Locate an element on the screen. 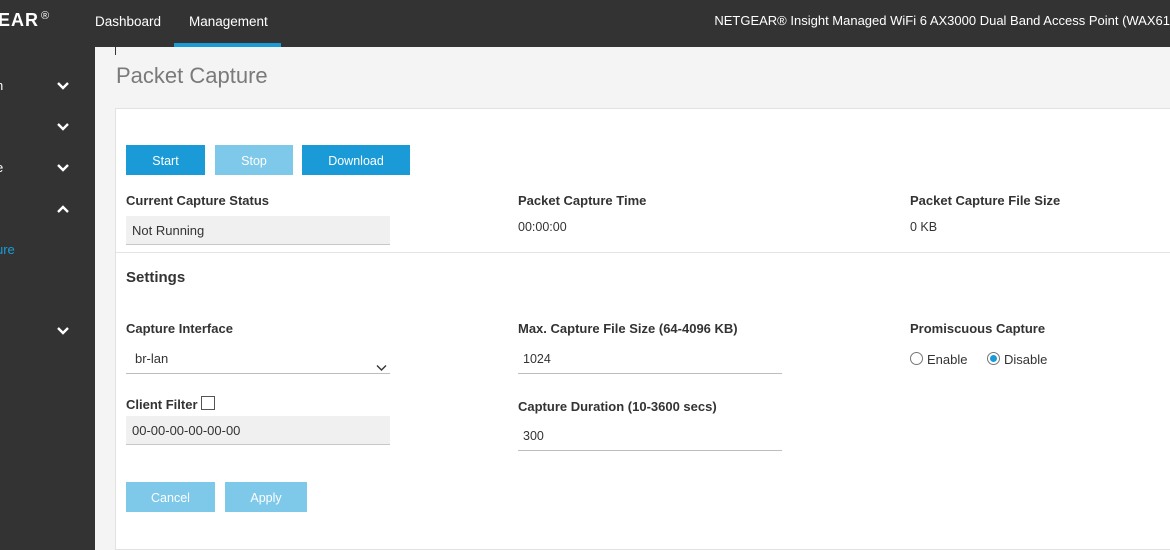 The height and width of the screenshot is (550, 1170). page-title: Packet Capture is located at coordinates (192, 75).